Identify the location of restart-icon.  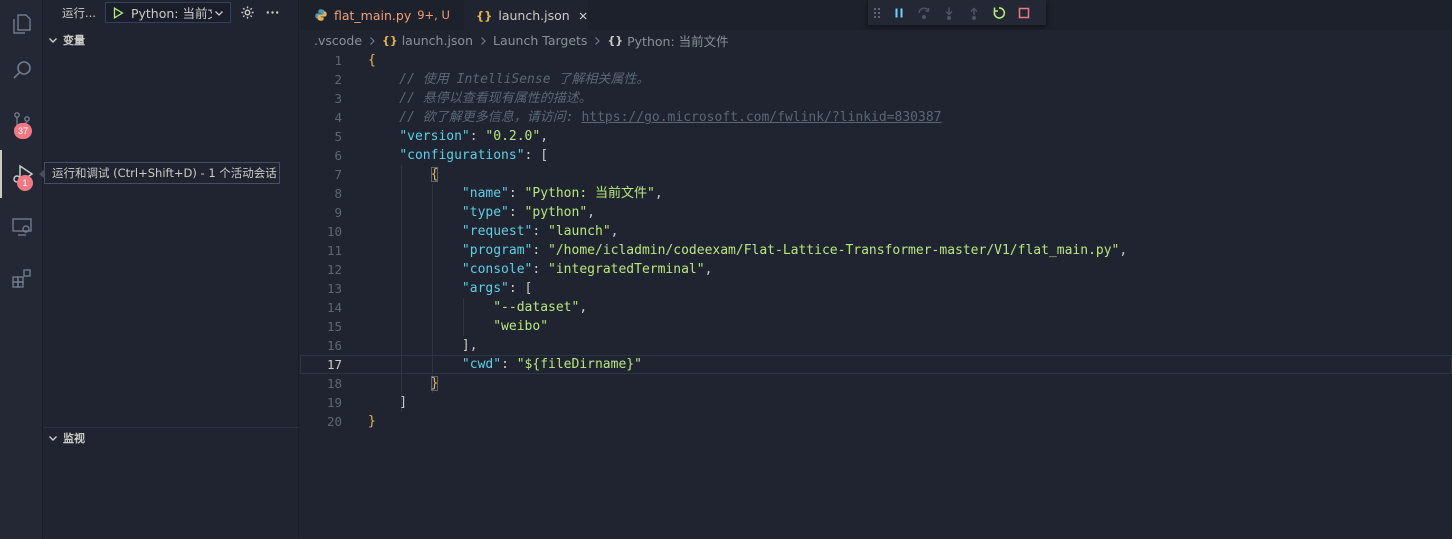
(999, 12).